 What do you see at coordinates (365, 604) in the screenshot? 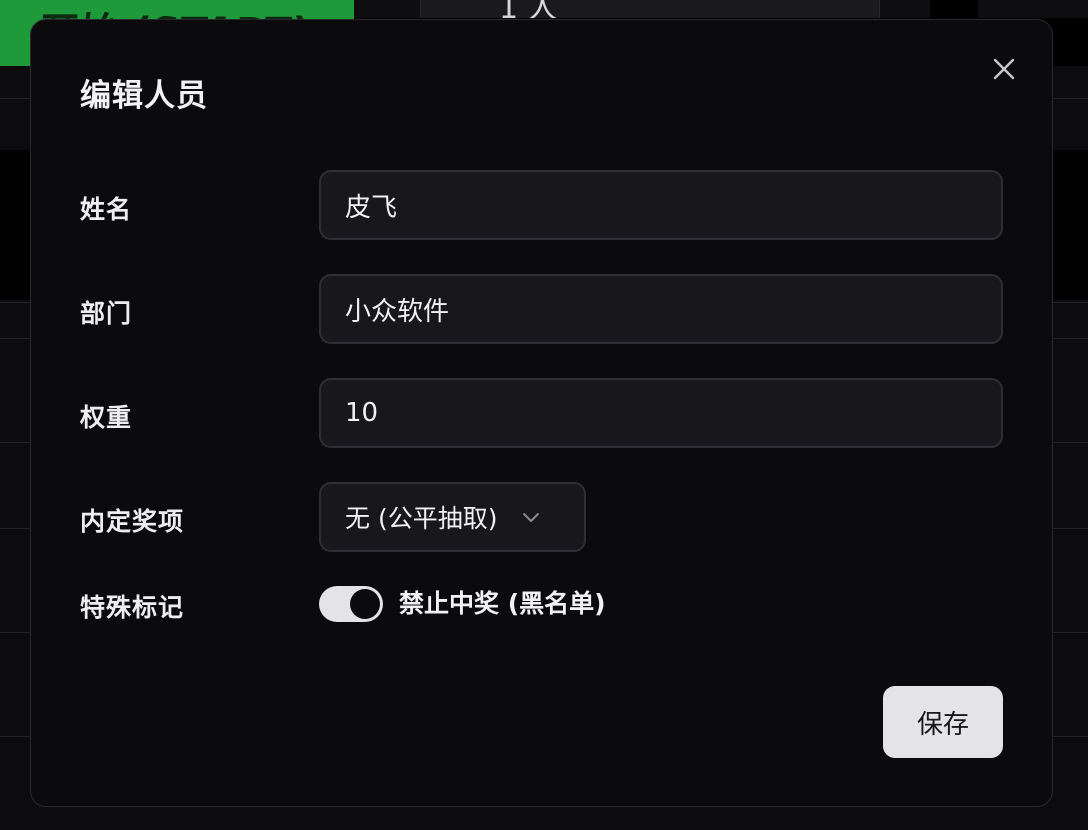
I see `toggle-knob` at bounding box center [365, 604].